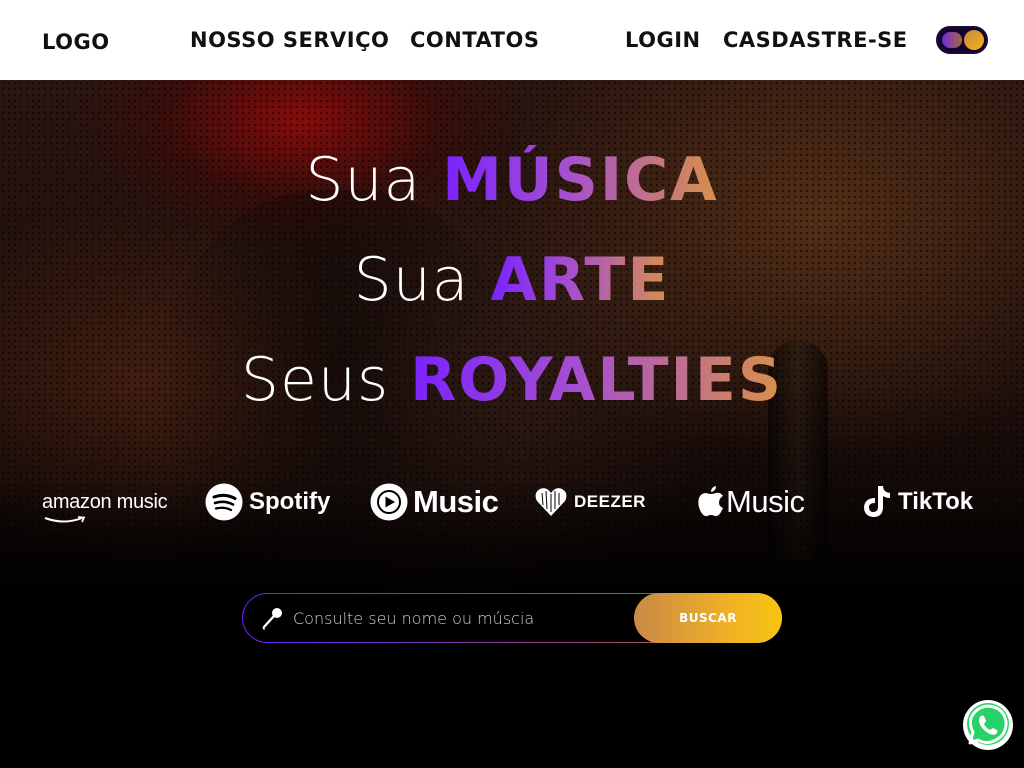 The width and height of the screenshot is (1024, 768). I want to click on headline-light-text: Seus, so click(315, 380).